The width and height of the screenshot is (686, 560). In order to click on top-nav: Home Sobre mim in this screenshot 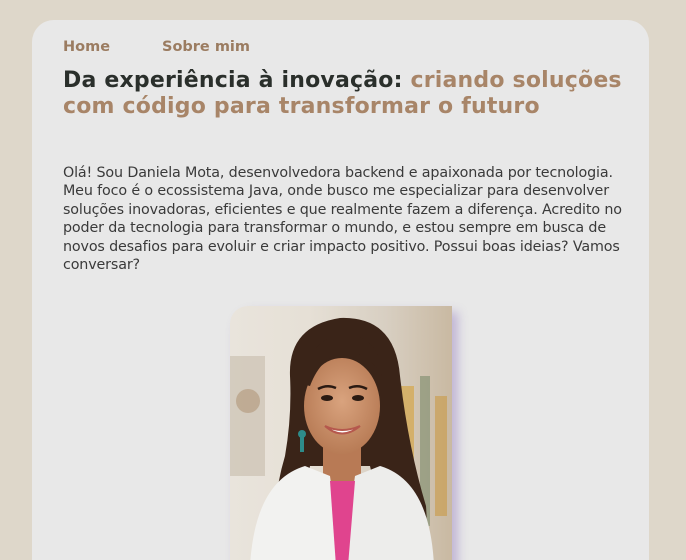, I will do `click(156, 47)`.